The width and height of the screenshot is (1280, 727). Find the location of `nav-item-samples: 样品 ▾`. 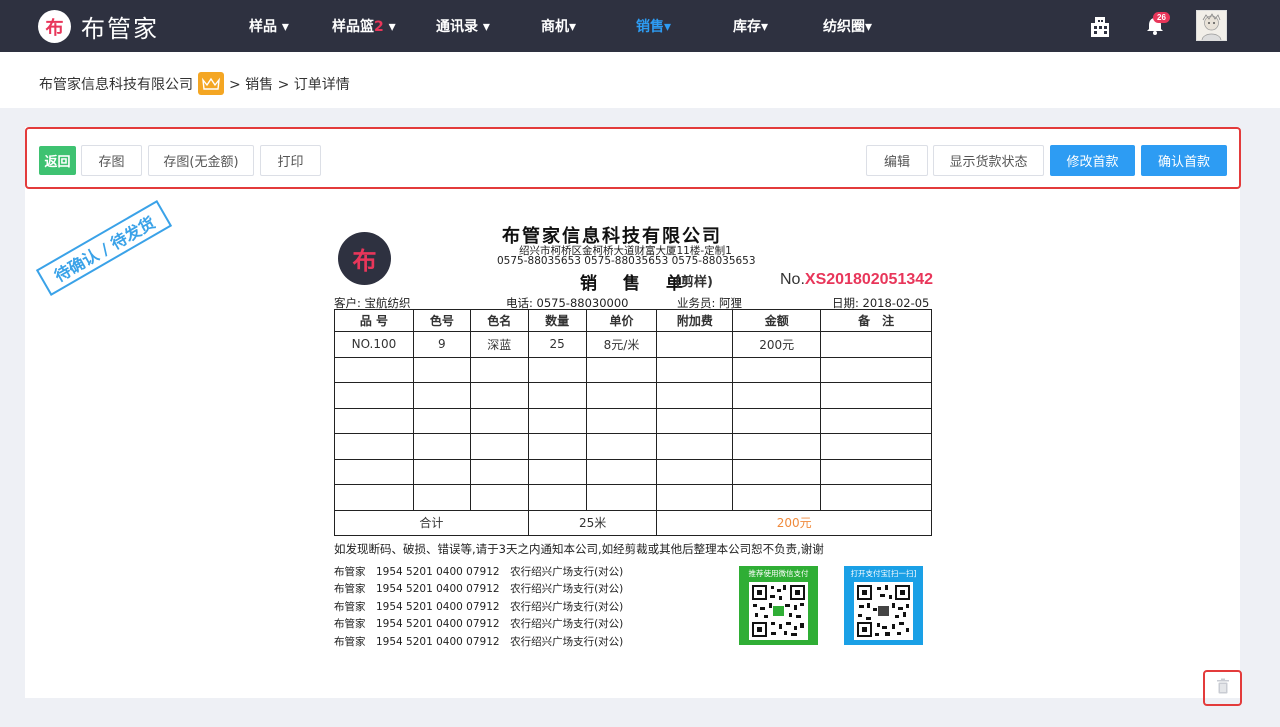

nav-item-samples: 样品 ▾ is located at coordinates (269, 26).